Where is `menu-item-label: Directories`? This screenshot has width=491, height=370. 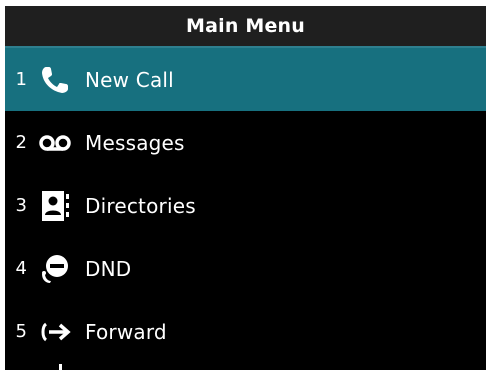
menu-item-label: Directories is located at coordinates (140, 205).